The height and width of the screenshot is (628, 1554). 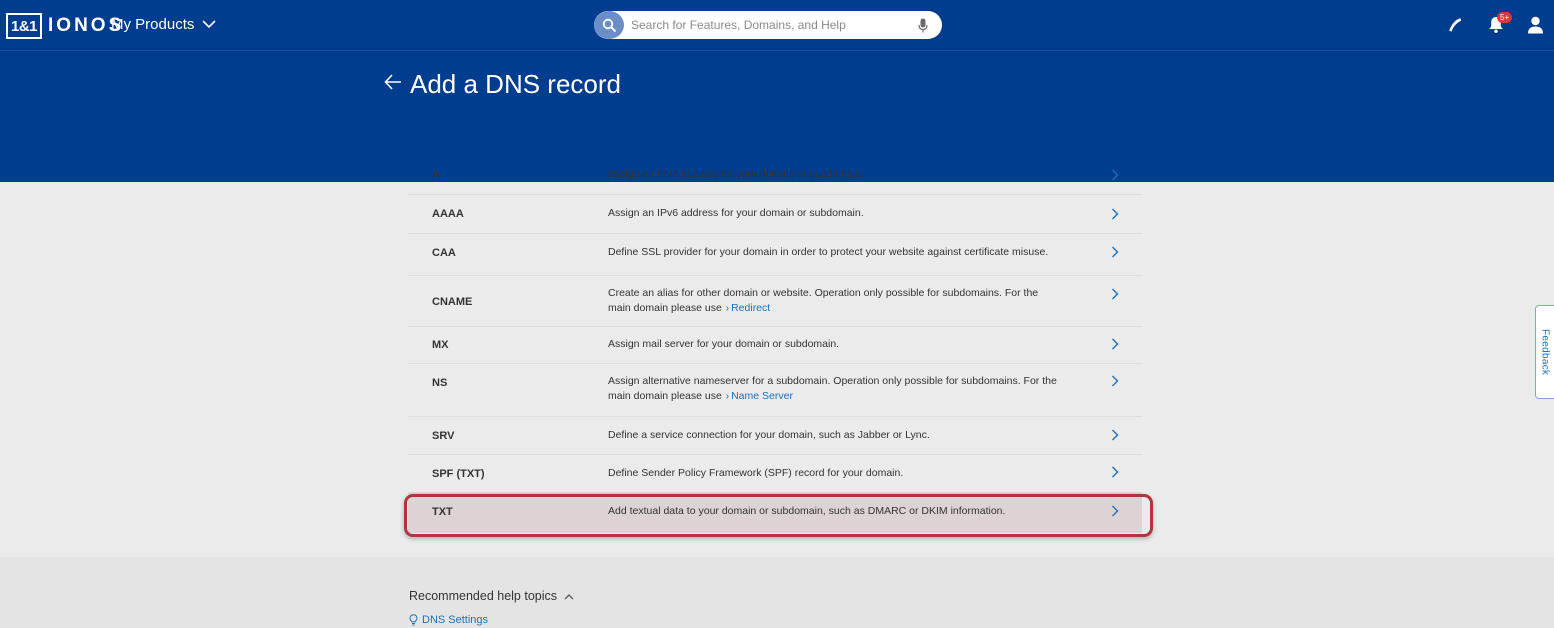 I want to click on microphone-icon, so click(x=923, y=25).